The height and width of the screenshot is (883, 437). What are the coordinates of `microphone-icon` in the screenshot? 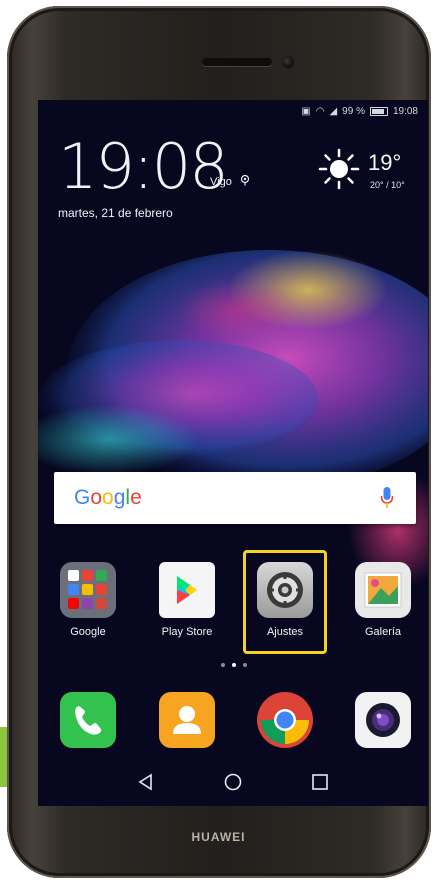 It's located at (387, 498).